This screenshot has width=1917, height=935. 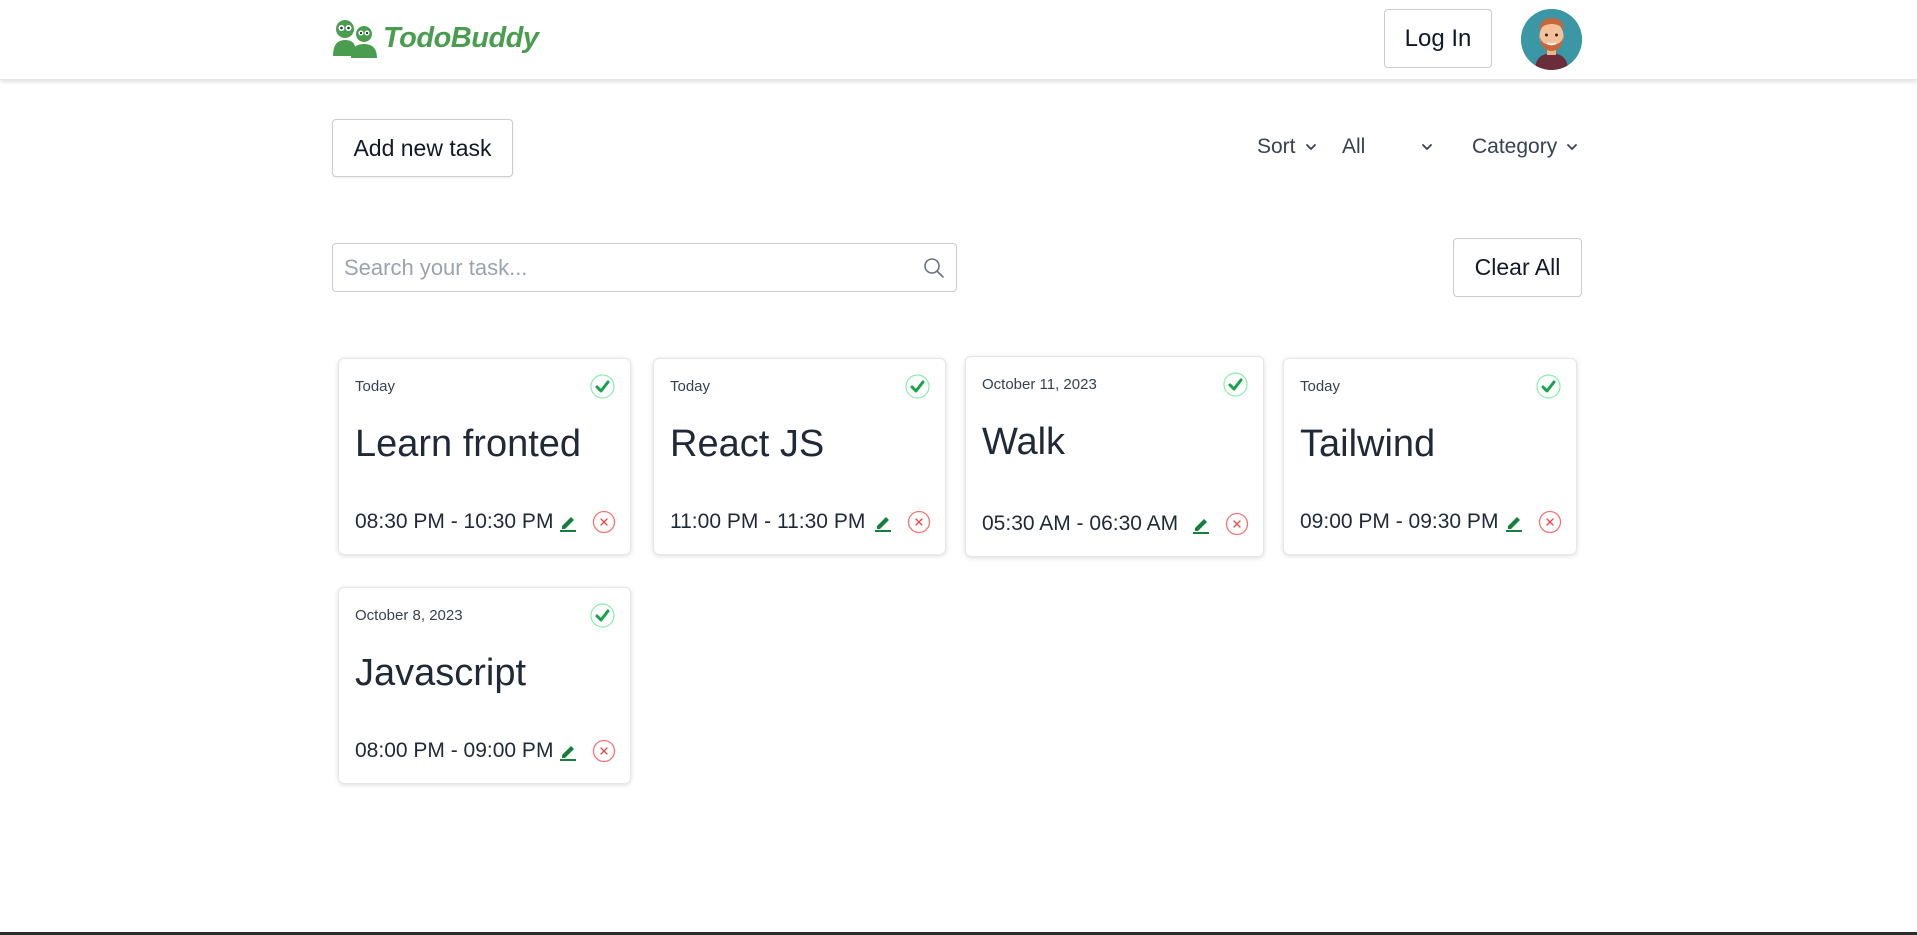 I want to click on task-card: Today Learn fronted 08:30 PM - 10:30 PM, so click(x=484, y=456).